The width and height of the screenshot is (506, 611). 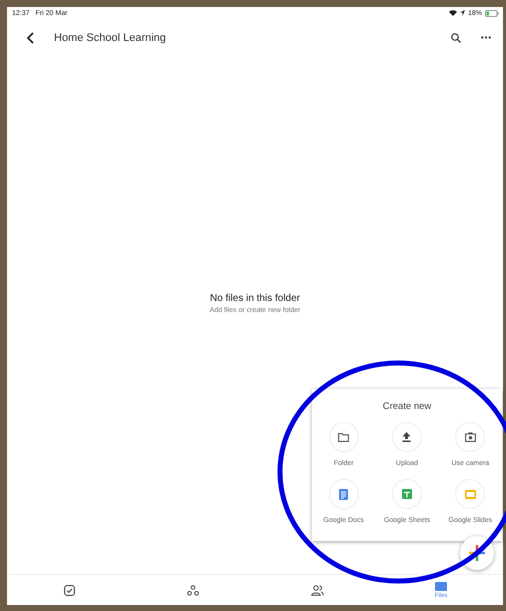 I want to click on battery-icon, so click(x=492, y=13).